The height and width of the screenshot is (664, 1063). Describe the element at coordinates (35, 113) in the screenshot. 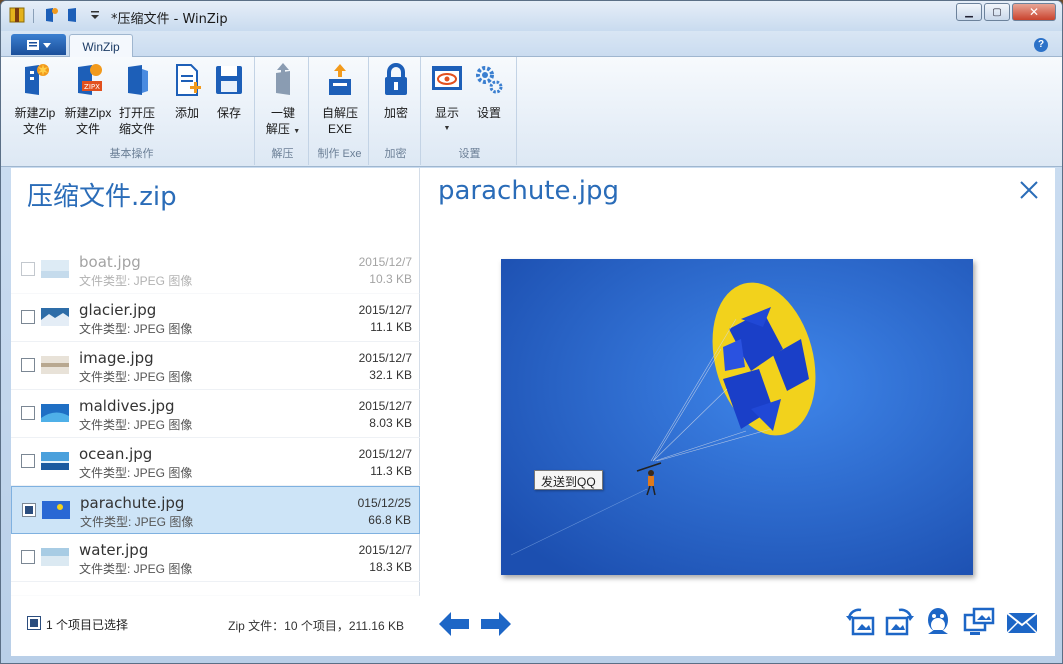

I see `new-zip-label-1: 新建Zip` at that location.